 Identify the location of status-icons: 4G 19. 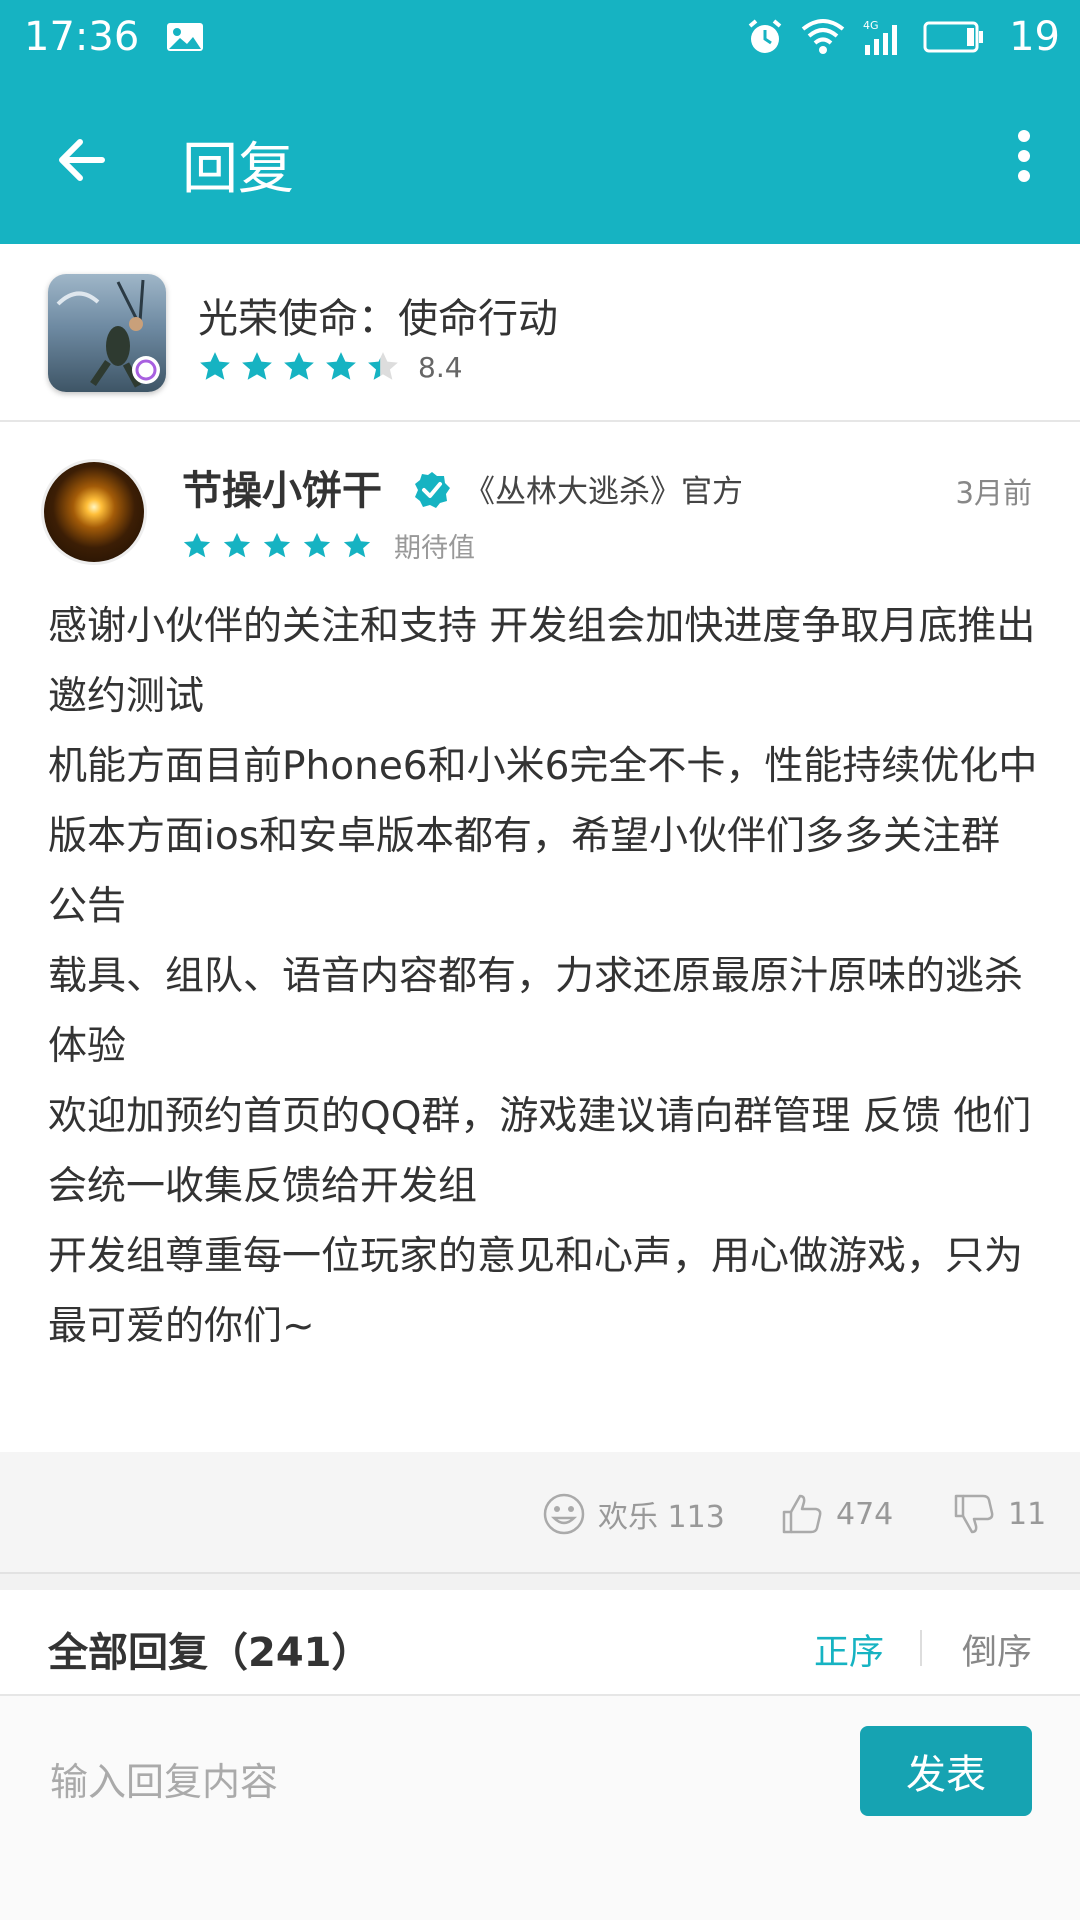
(902, 37).